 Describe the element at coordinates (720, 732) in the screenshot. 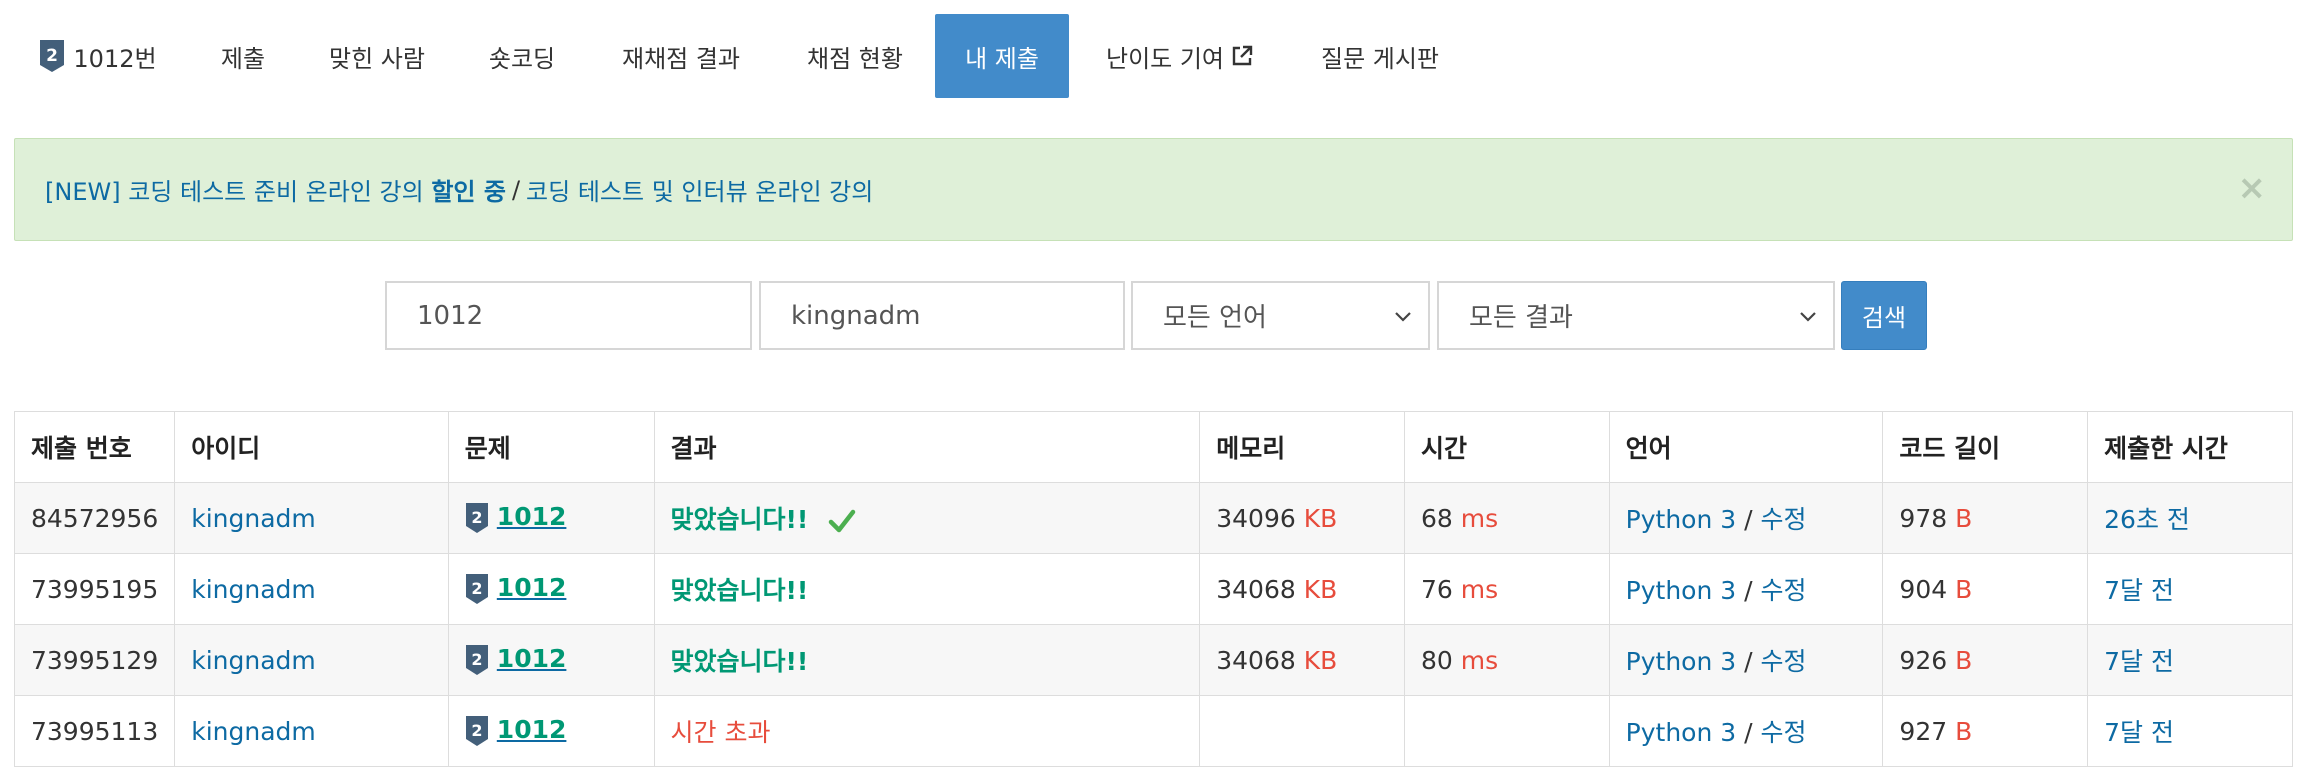

I see `result-text: 시간 초과` at that location.